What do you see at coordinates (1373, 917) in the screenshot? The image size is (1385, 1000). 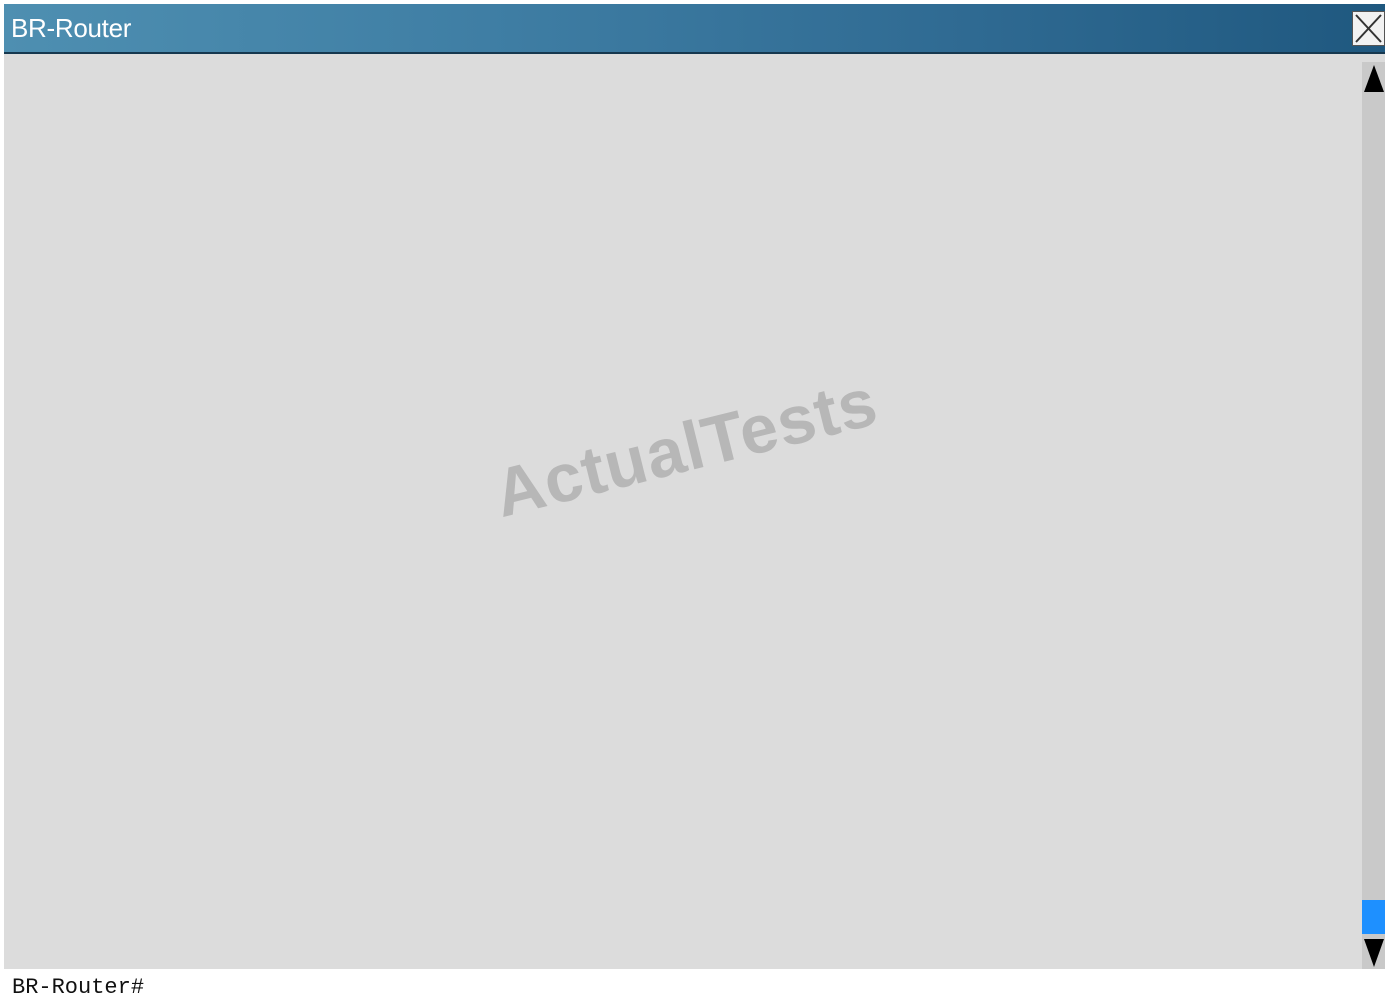 I see `scroll-thumb` at bounding box center [1373, 917].